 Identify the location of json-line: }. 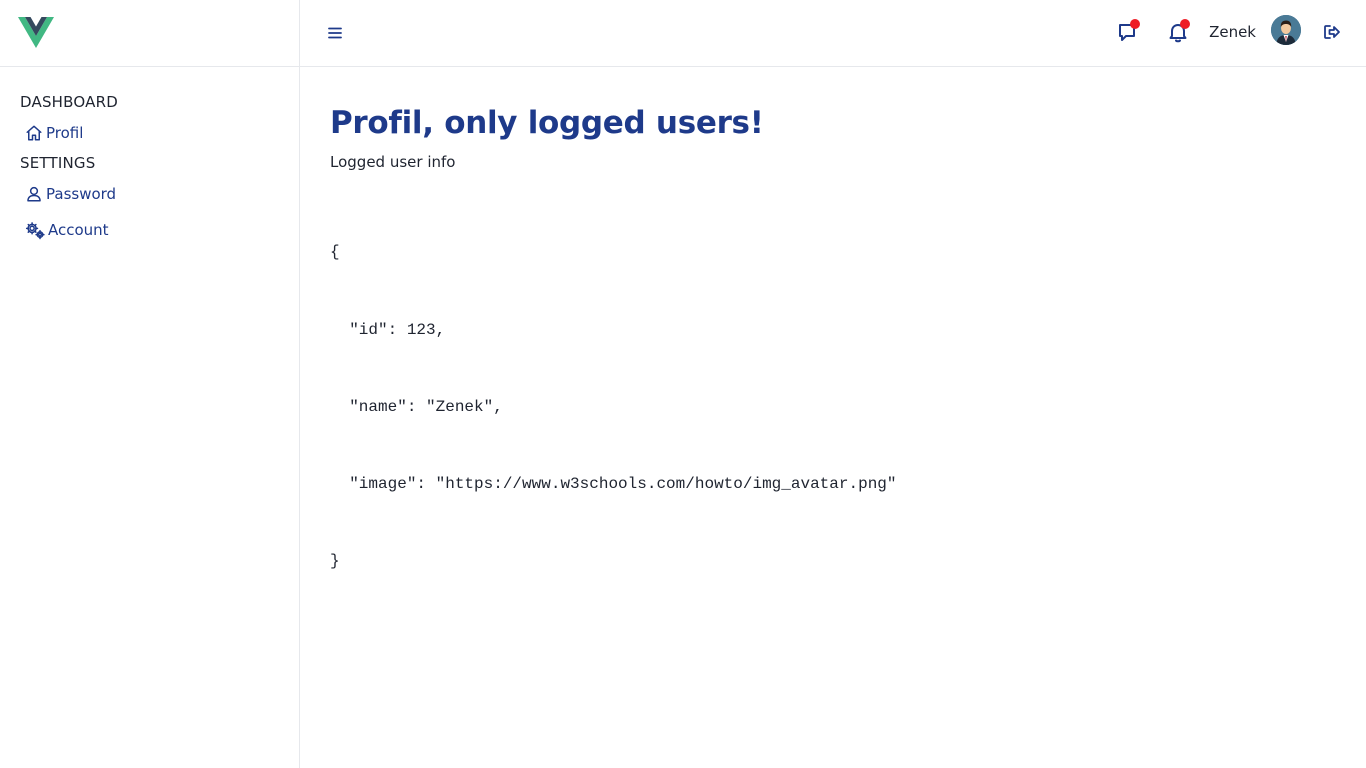
(335, 560).